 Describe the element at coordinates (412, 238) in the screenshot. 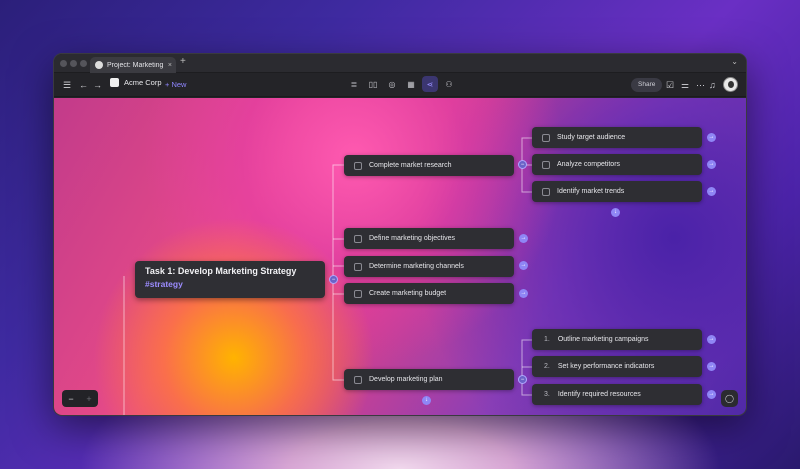

I see `branch-label: Define marketing objectives` at that location.